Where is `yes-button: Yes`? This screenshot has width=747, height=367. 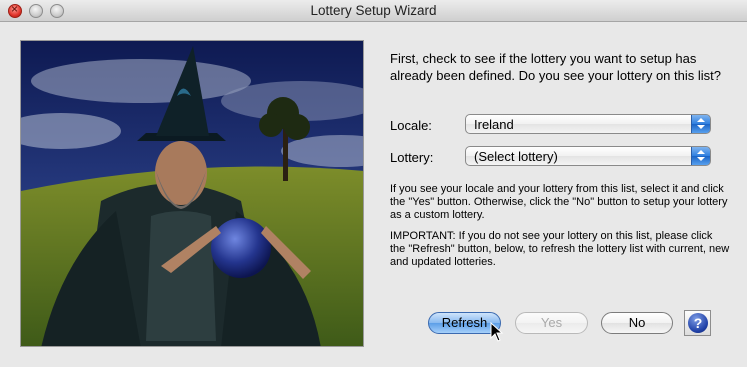 yes-button: Yes is located at coordinates (551, 323).